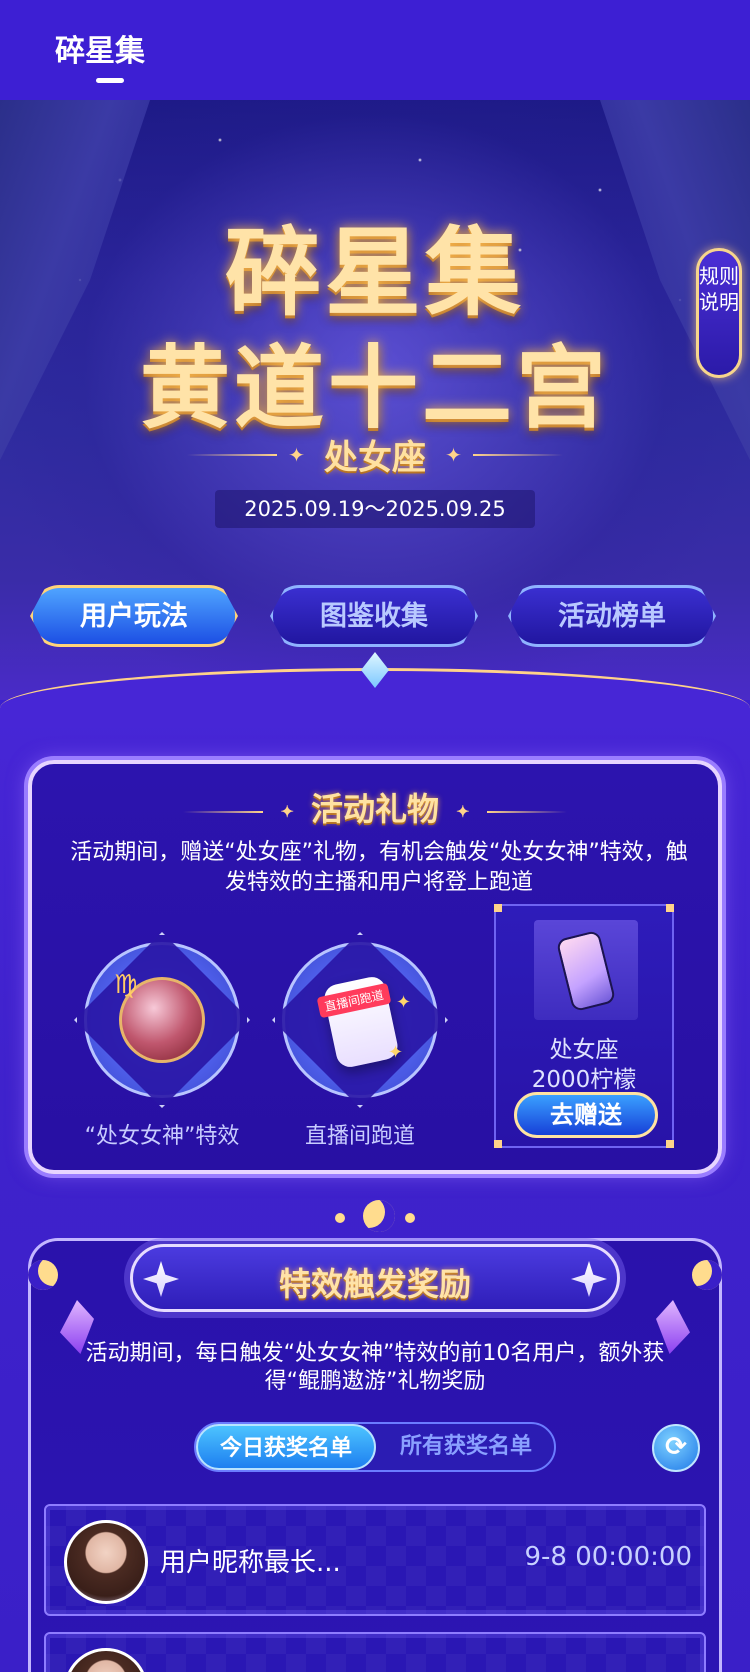 This screenshot has height=1672, width=750. I want to click on table-row: 用户昵称最长... 9-8 00:00:00, so click(375, 1560).